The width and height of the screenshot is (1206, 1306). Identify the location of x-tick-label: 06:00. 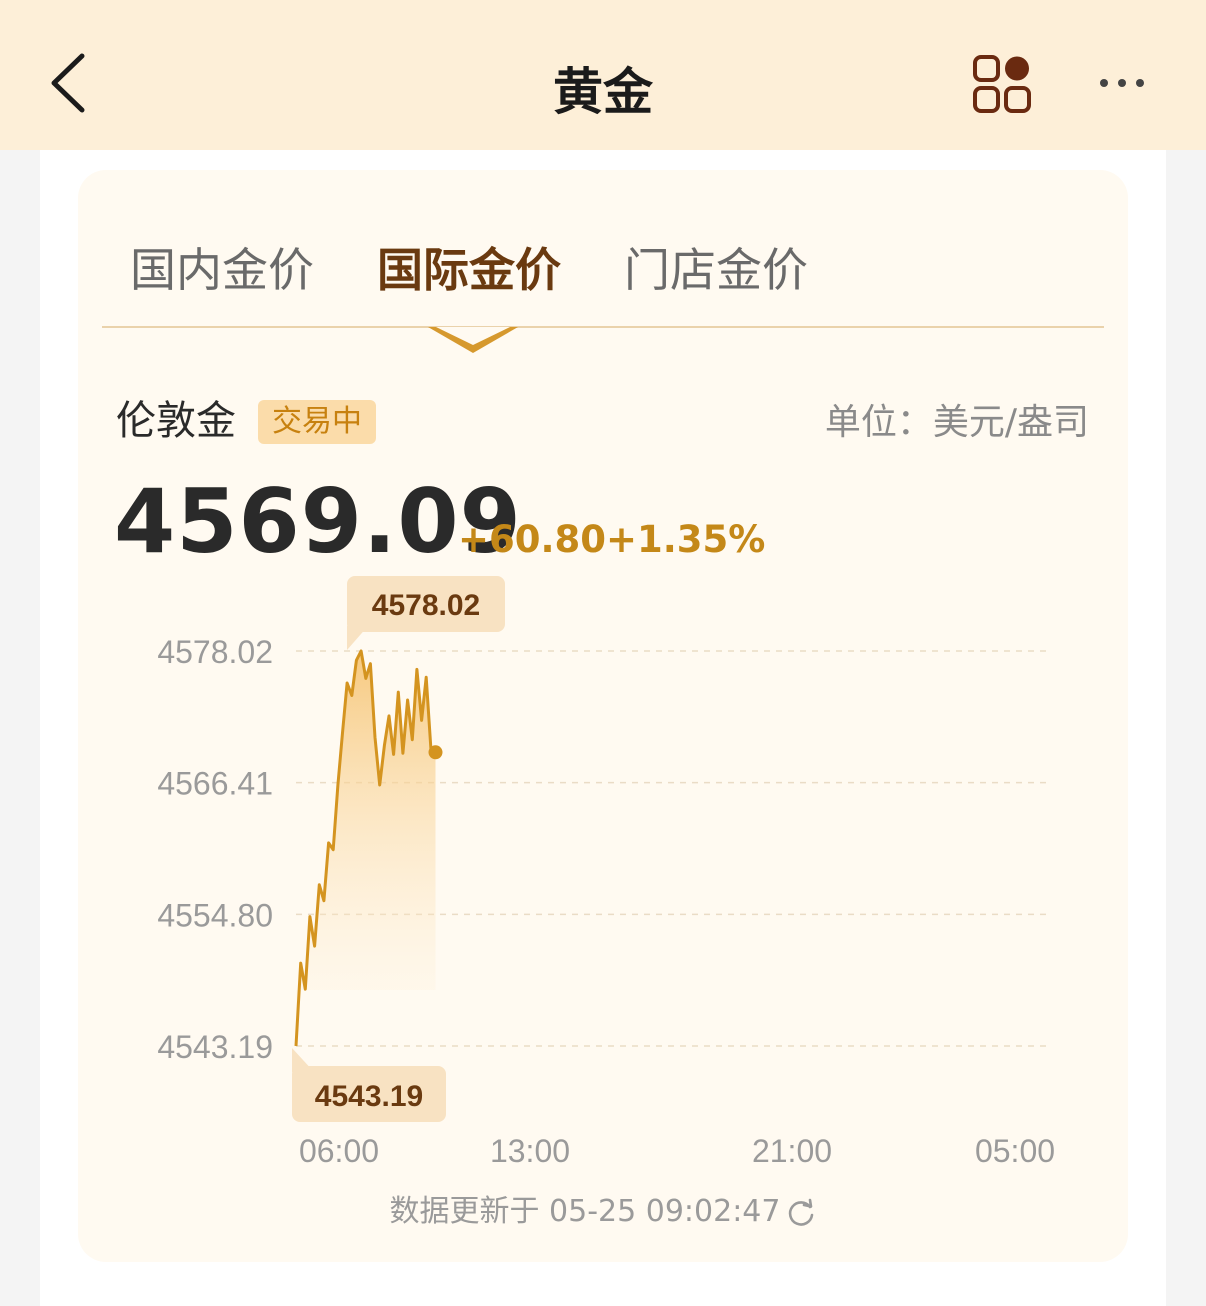
(339, 1151).